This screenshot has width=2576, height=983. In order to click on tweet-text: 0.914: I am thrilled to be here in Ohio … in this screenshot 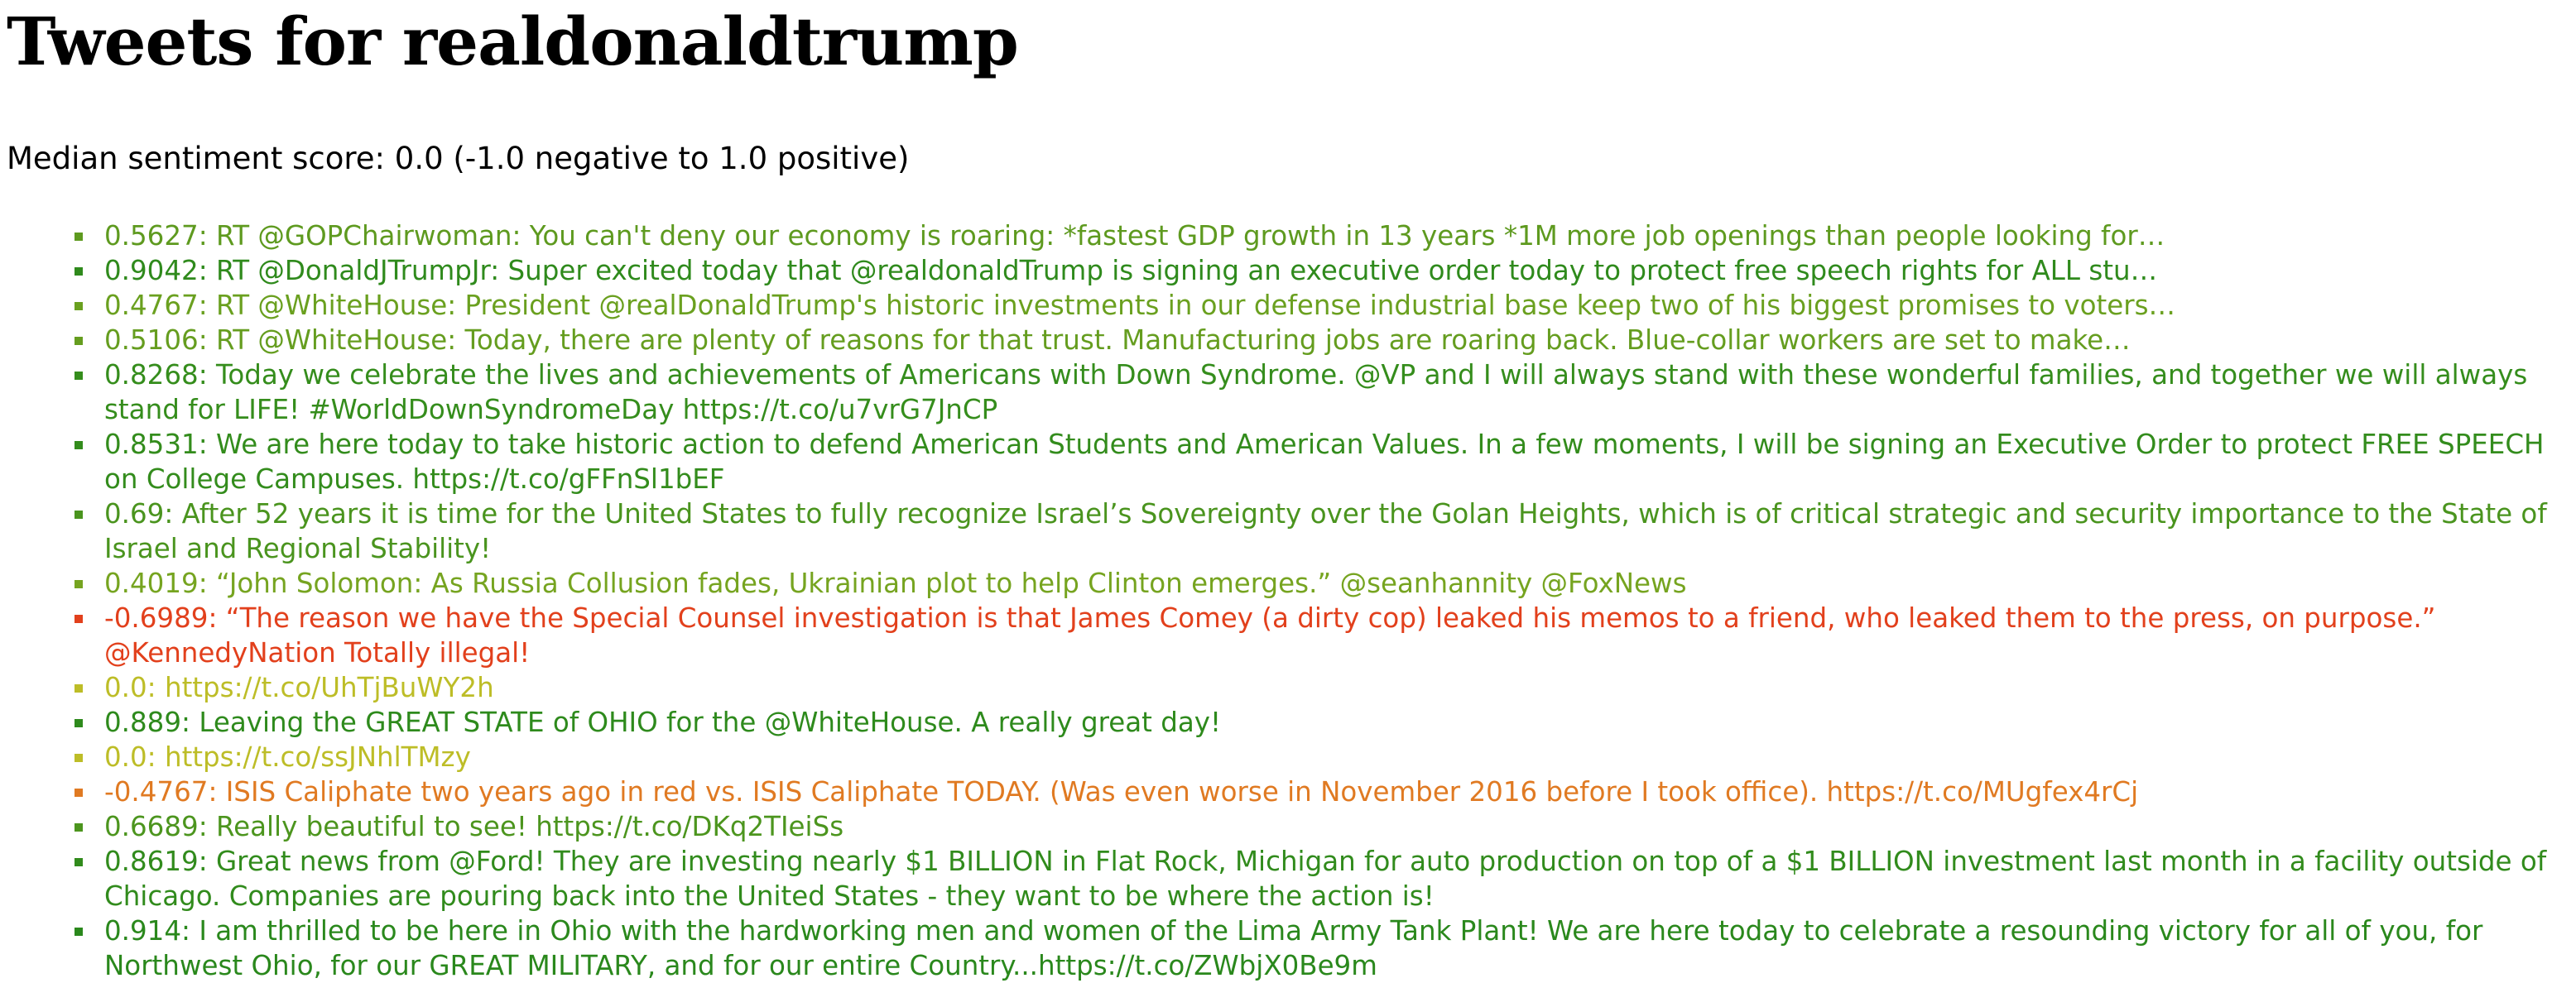, I will do `click(1293, 948)`.